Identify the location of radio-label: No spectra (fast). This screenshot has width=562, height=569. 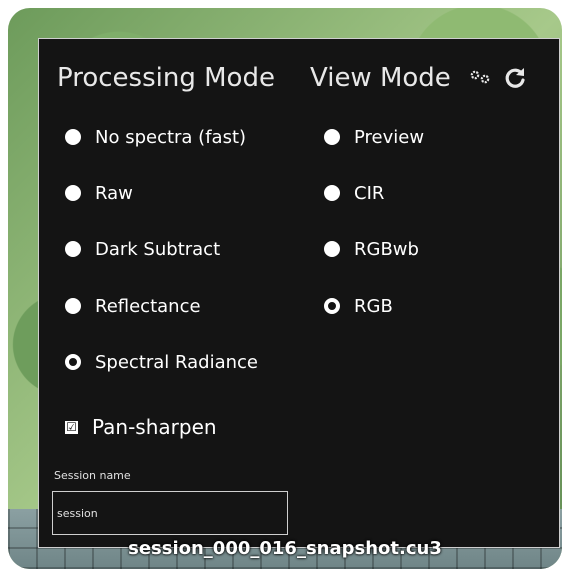
(171, 137).